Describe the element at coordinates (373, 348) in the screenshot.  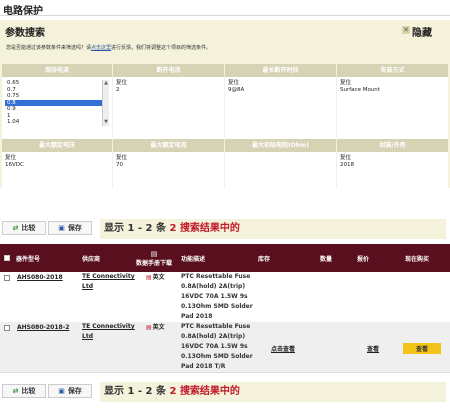
I see `price-view-link: 查看` at that location.